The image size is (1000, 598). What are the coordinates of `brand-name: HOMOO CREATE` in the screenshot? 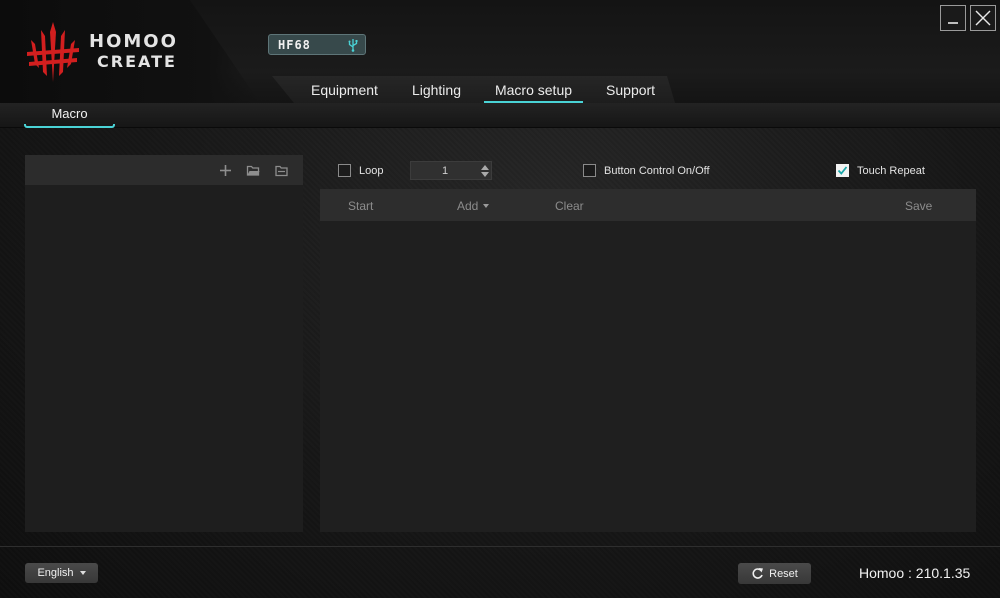 It's located at (133, 51).